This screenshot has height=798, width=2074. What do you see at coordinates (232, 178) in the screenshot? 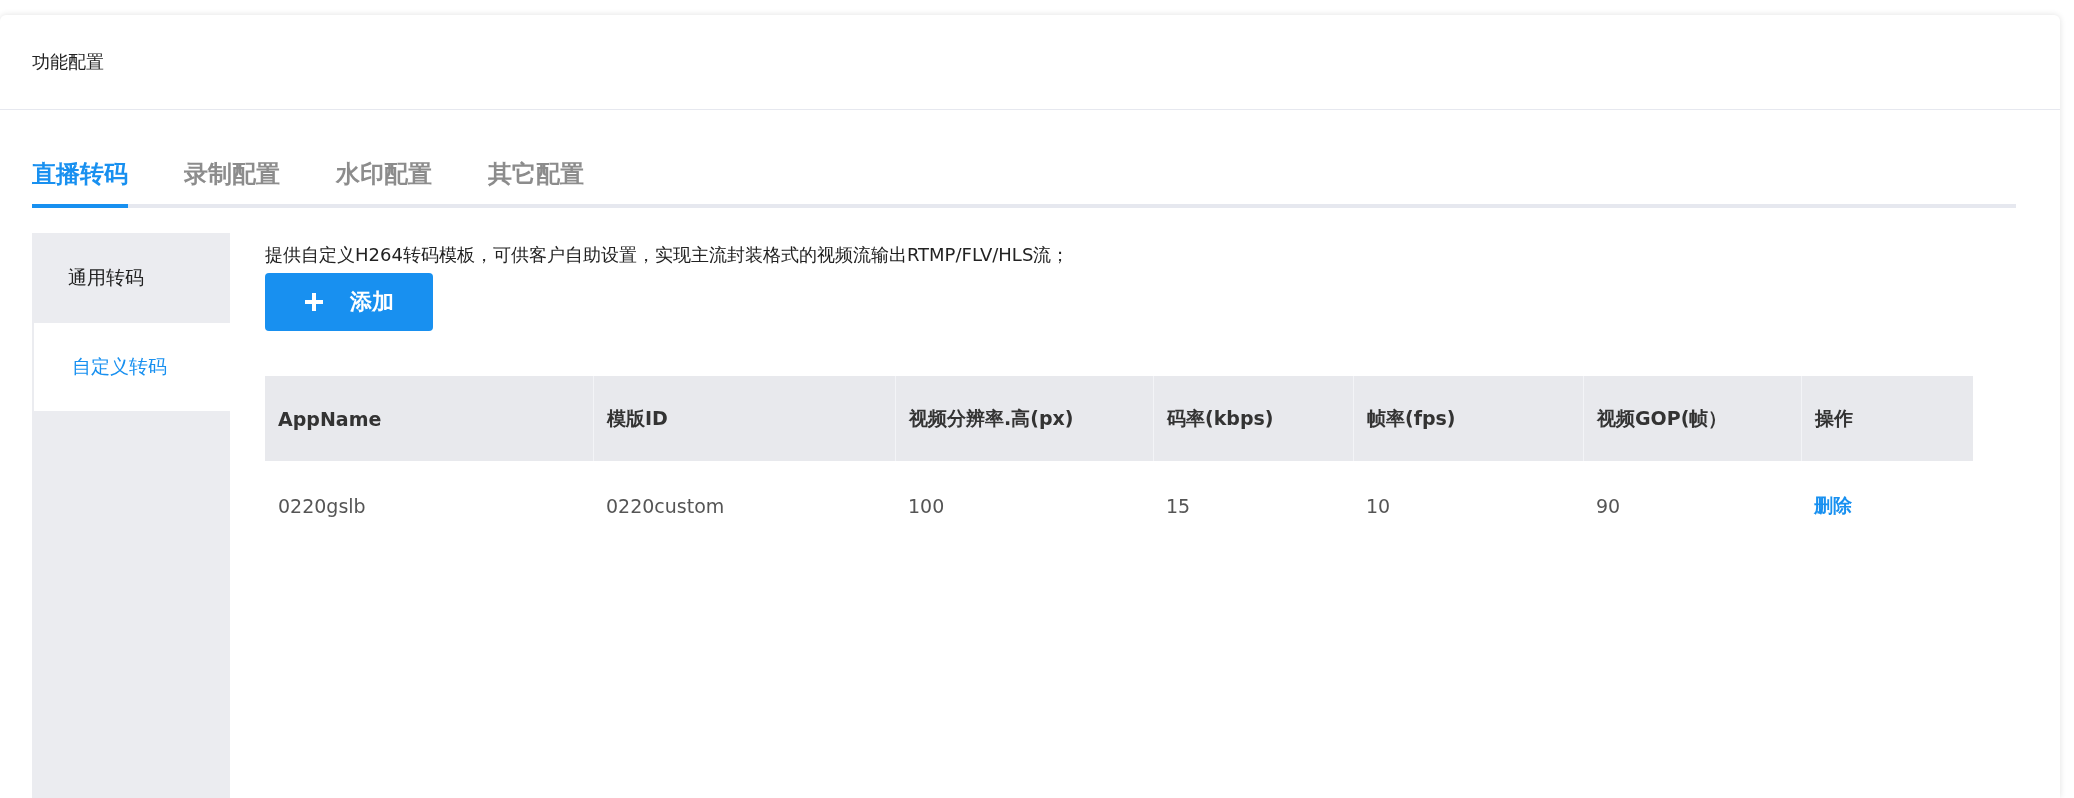
I see `tab: 录制配置` at bounding box center [232, 178].